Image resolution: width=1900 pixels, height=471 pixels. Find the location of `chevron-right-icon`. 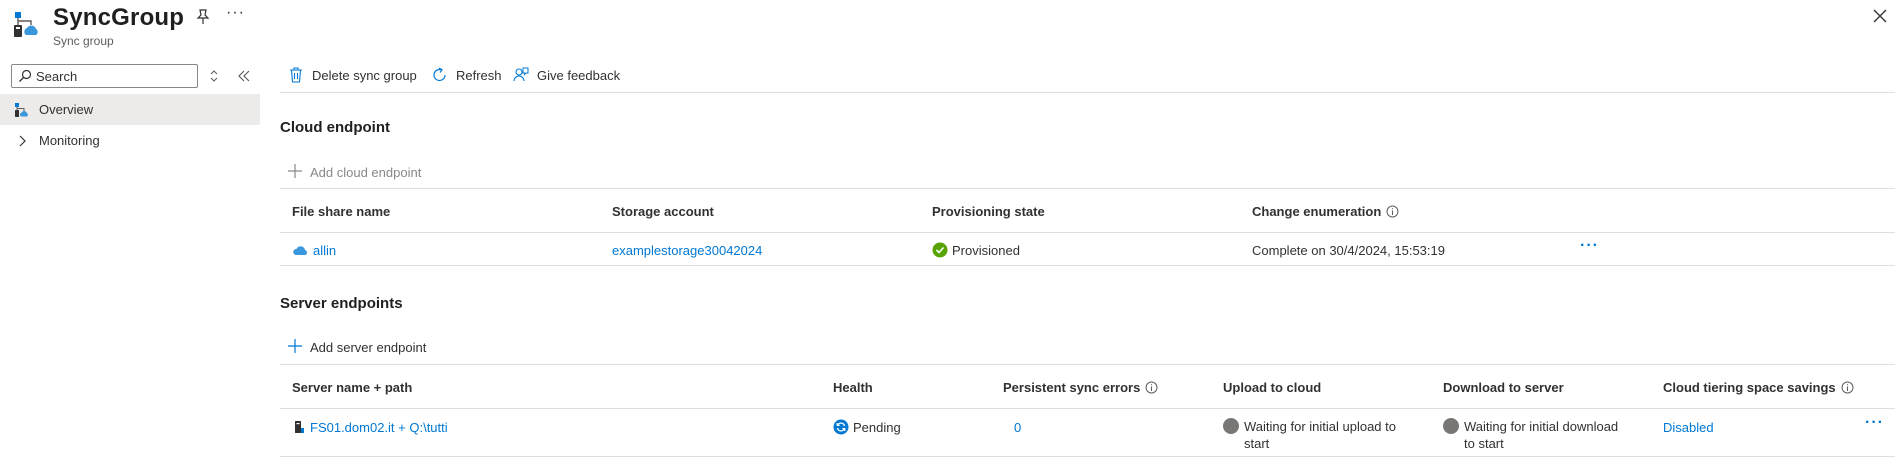

chevron-right-icon is located at coordinates (22, 141).